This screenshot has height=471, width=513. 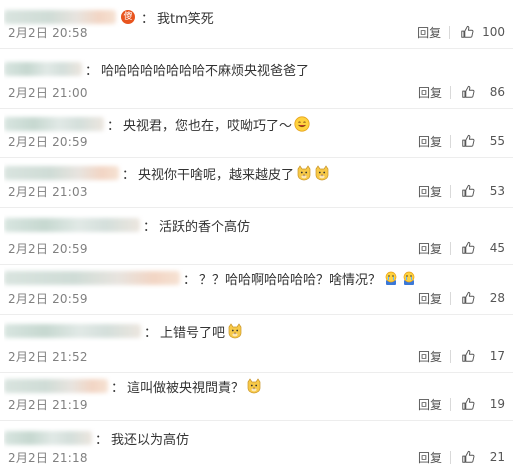 What do you see at coordinates (254, 438) in the screenshot?
I see `comment-content: ： 我还以为高仿` at bounding box center [254, 438].